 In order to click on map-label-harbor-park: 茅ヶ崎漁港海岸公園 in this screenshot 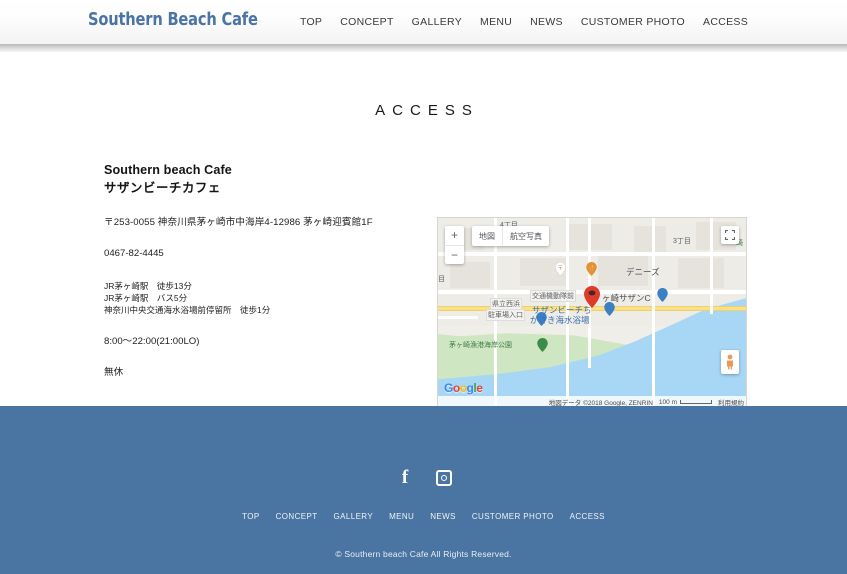, I will do `click(480, 345)`.